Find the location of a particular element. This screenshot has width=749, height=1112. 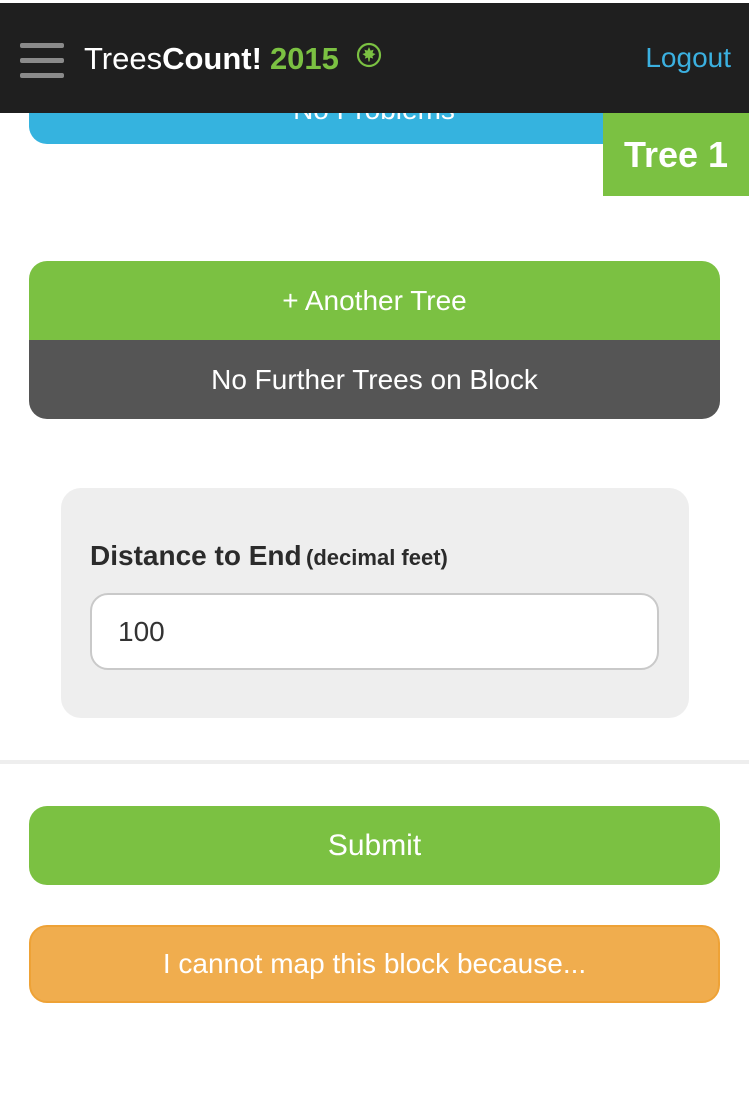

no-further-trees-button: No Further Trees on Block is located at coordinates (374, 379).